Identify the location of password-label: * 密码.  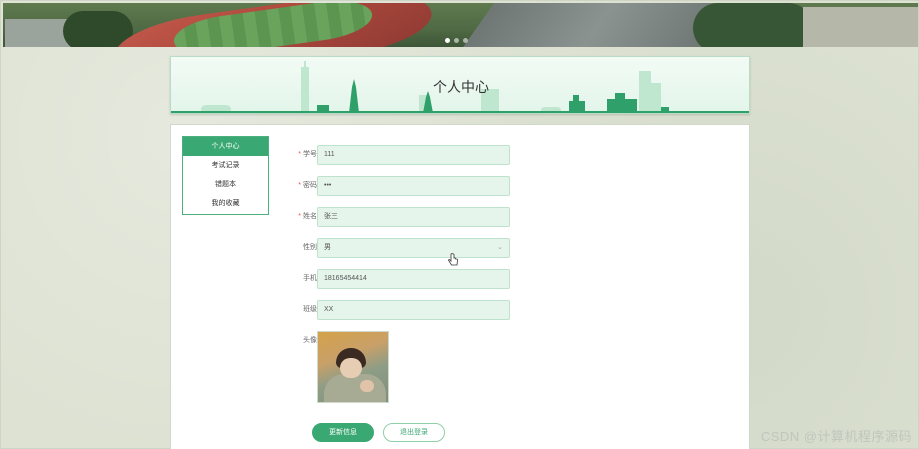
(307, 185).